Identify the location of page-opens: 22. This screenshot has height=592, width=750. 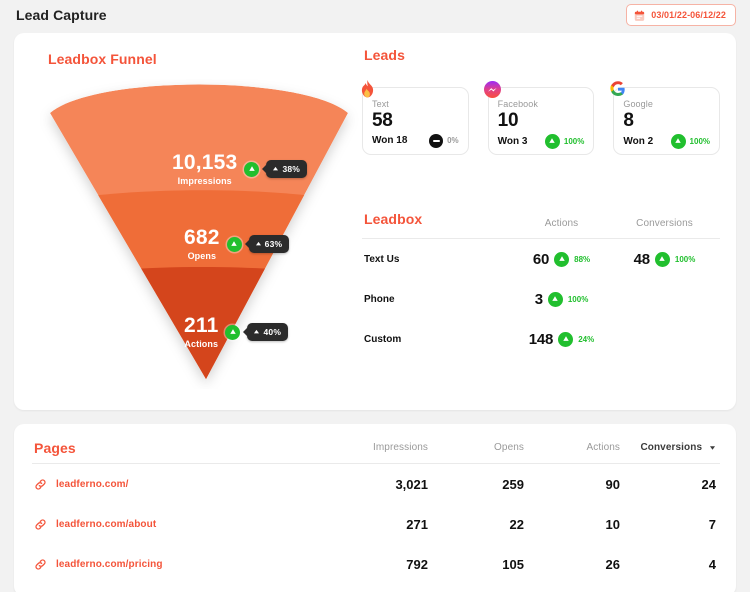
(516, 524).